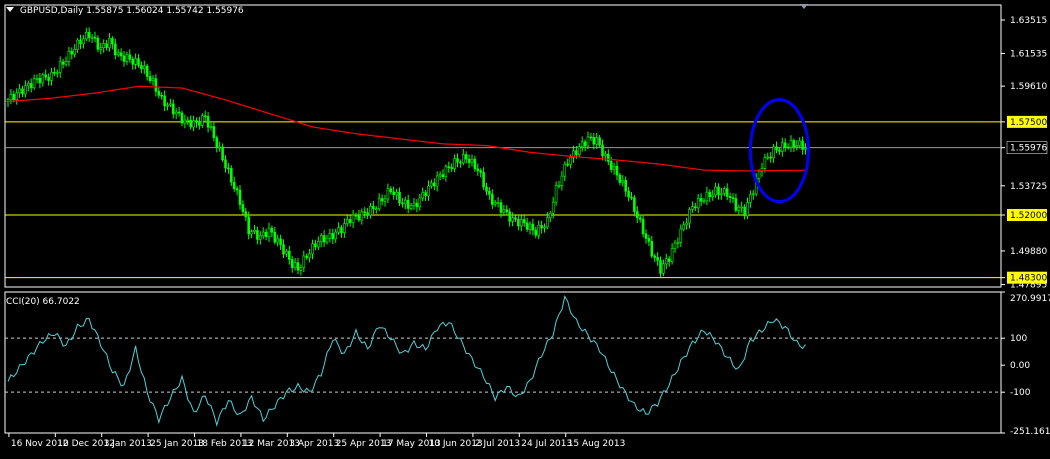  I want to click on price-axis-label: 1.53725, so click(1028, 187).